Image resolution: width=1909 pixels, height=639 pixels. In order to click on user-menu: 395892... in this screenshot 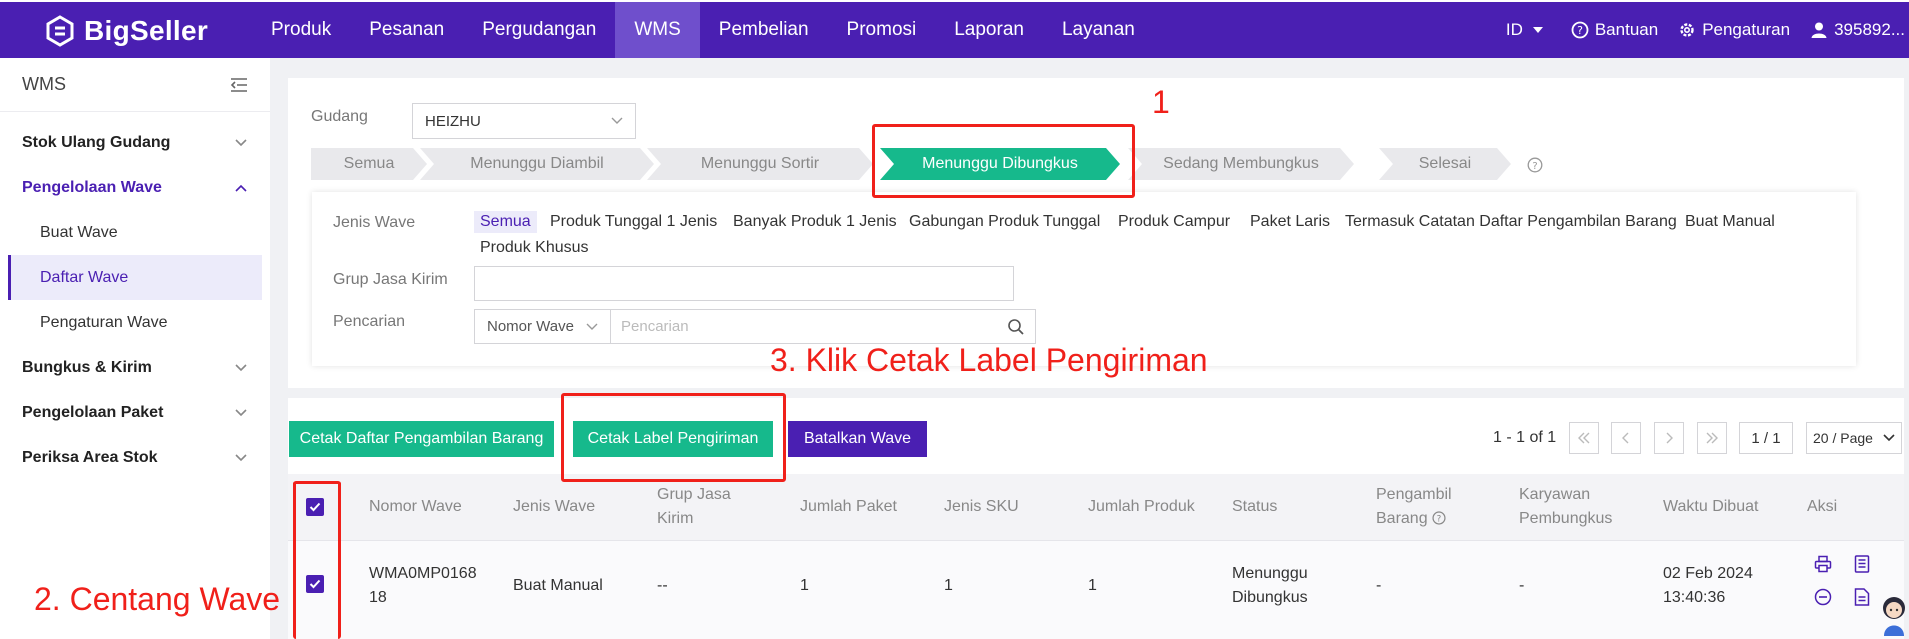, I will do `click(1857, 30)`.